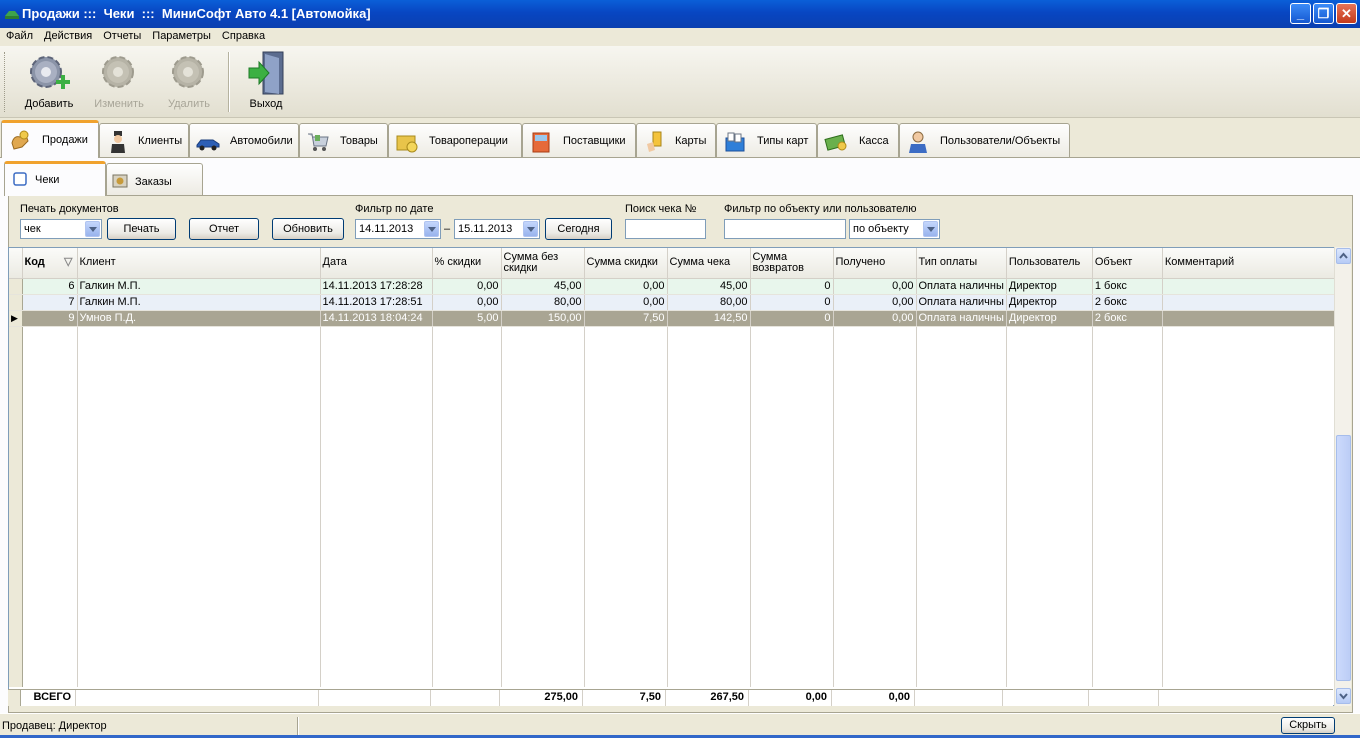  I want to click on cell-date: 14.11.2013 17:28:28, so click(376, 286).